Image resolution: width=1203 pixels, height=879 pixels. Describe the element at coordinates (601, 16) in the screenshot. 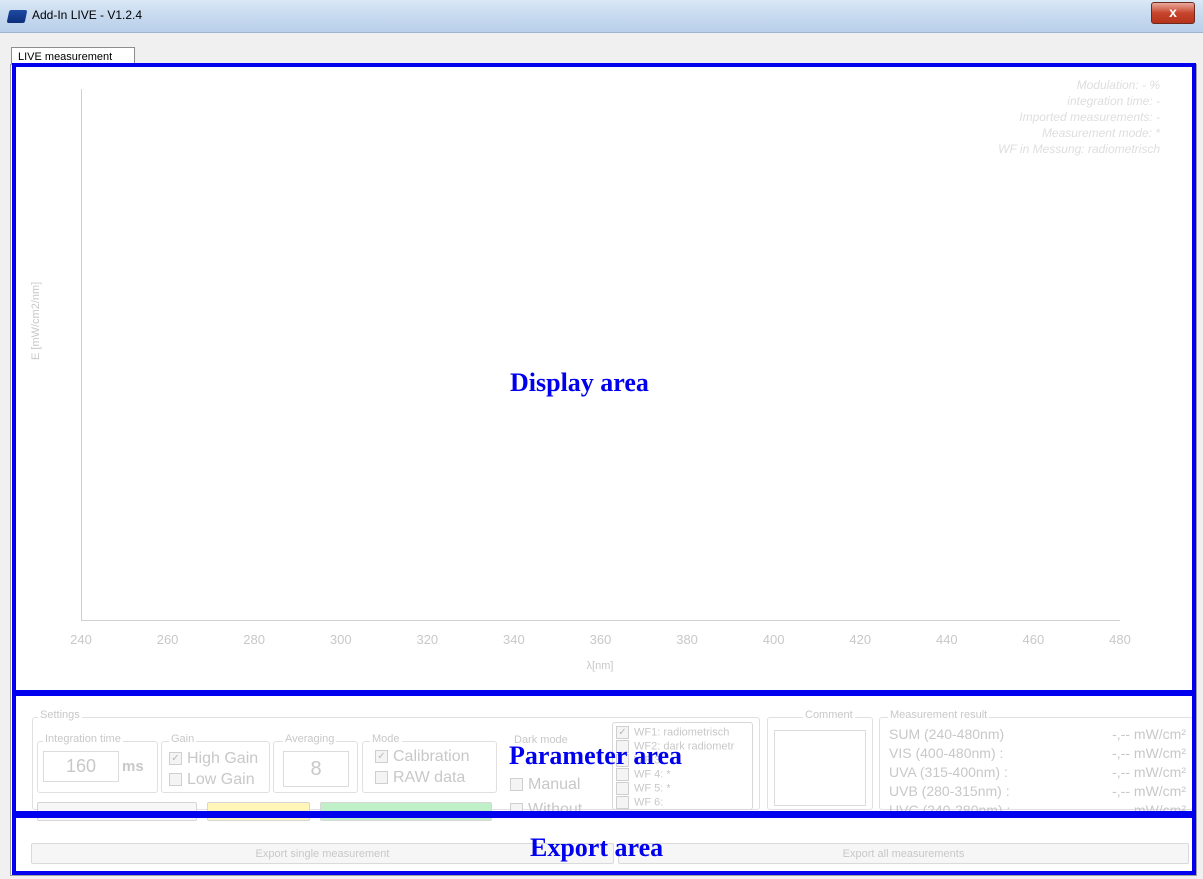

I see `title-bar: Add-In LIVE - V1.2.4 x` at that location.